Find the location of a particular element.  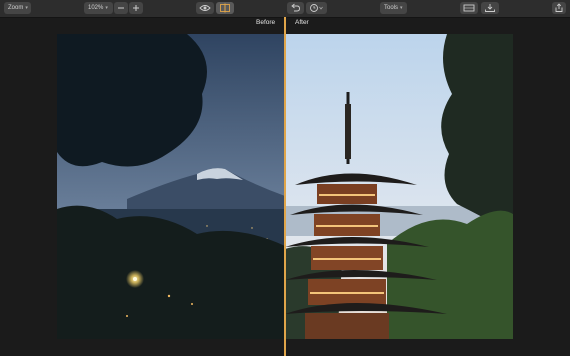

plus-icon is located at coordinates (136, 8).